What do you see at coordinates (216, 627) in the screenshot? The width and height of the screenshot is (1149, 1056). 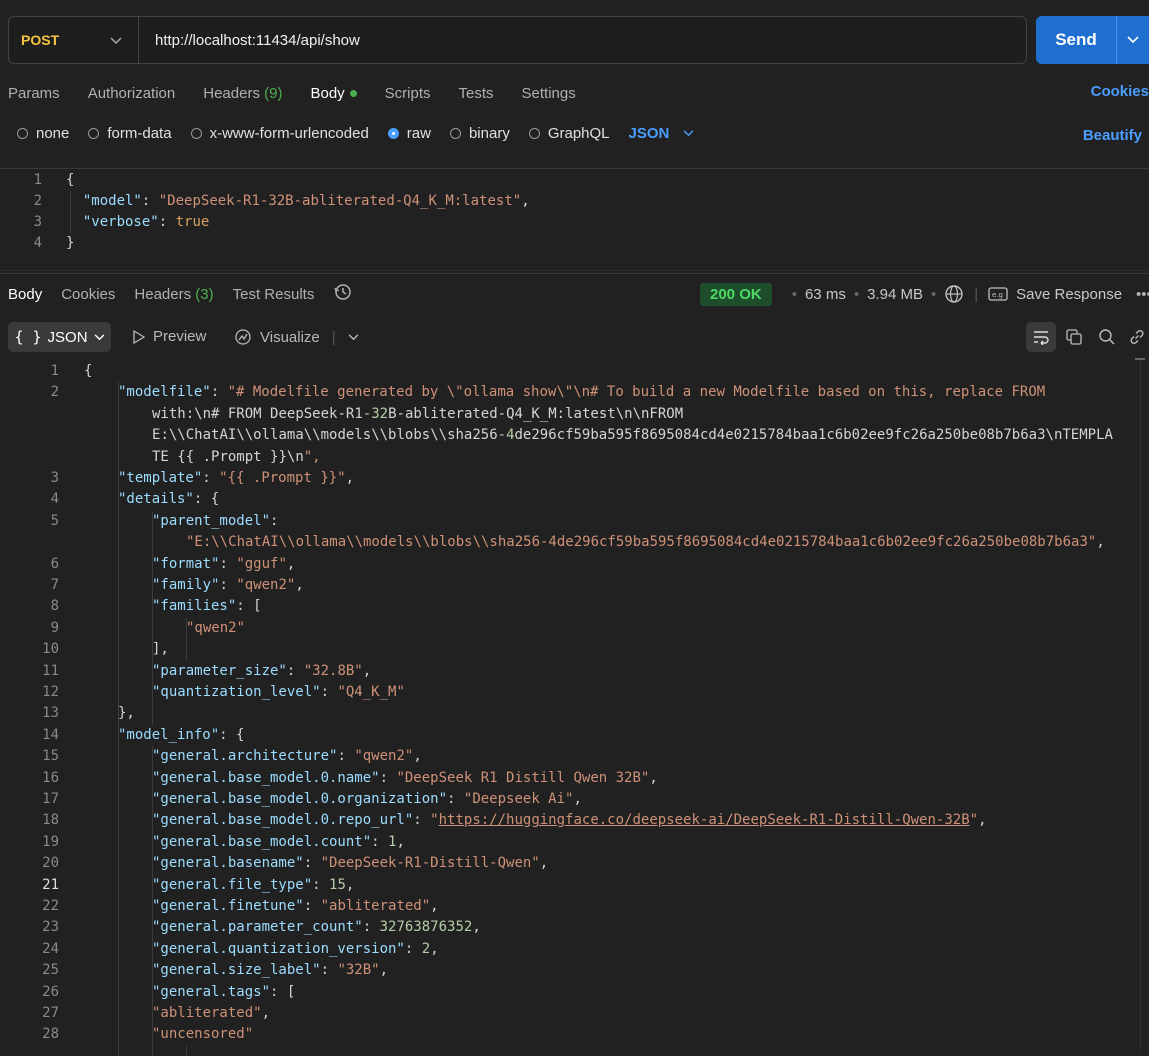 I see `code-line: "qwen2"` at bounding box center [216, 627].